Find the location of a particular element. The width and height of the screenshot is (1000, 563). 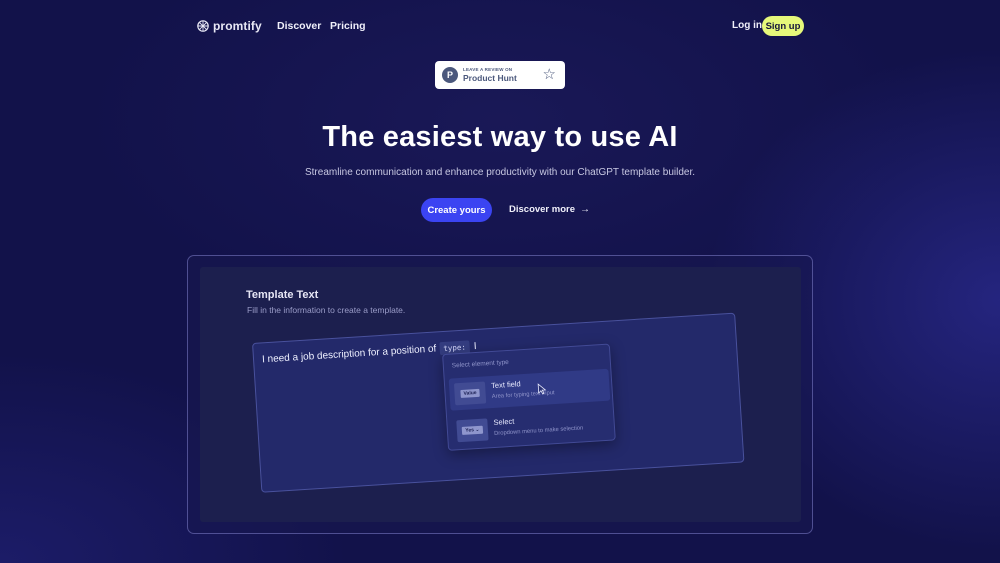

product-hunt-logo-icon: P is located at coordinates (450, 75).